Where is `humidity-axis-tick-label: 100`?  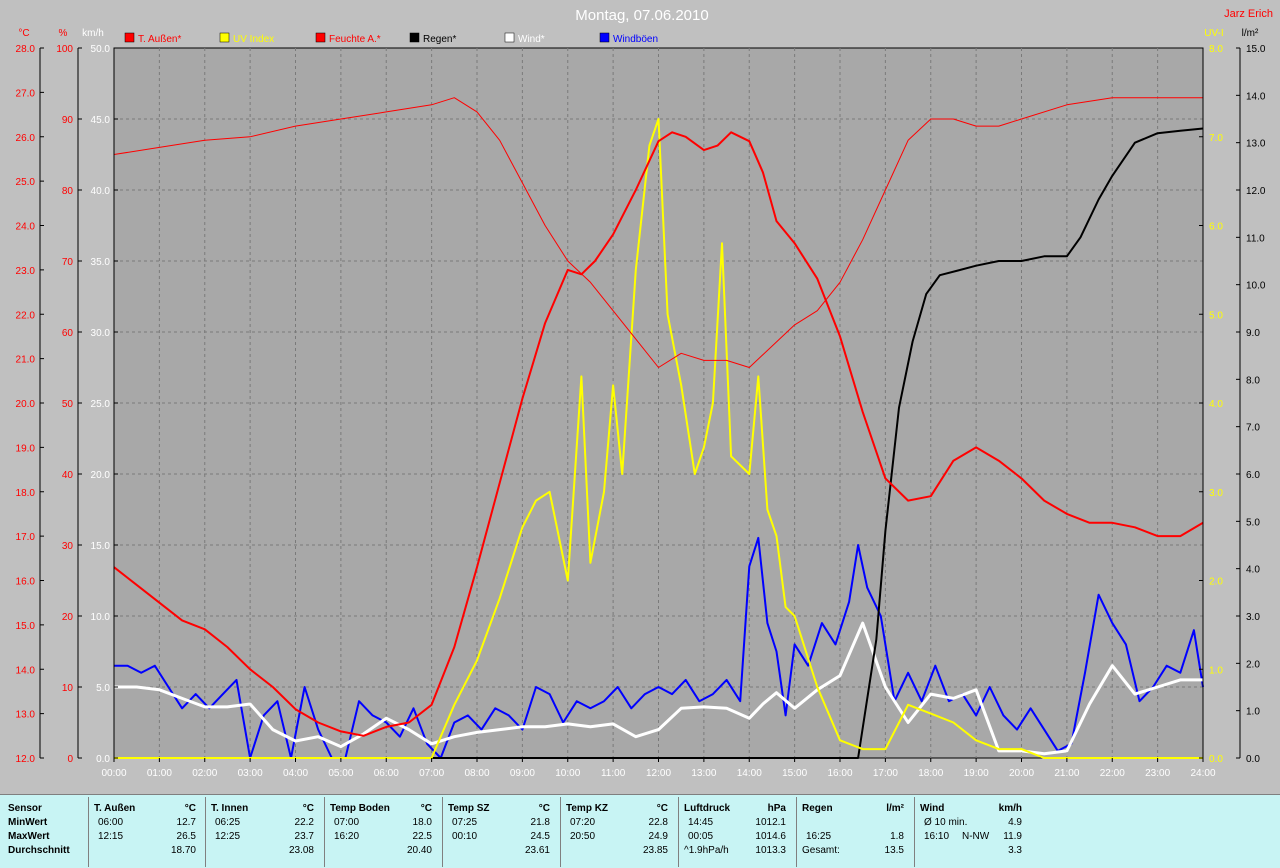 humidity-axis-tick-label: 100 is located at coordinates (64, 49).